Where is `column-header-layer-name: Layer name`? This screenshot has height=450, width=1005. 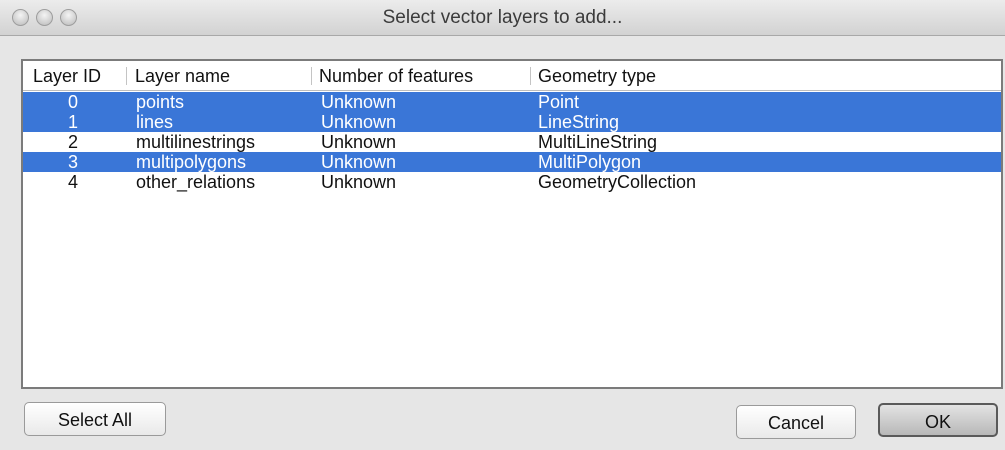
column-header-layer-name: Layer name is located at coordinates (179, 76).